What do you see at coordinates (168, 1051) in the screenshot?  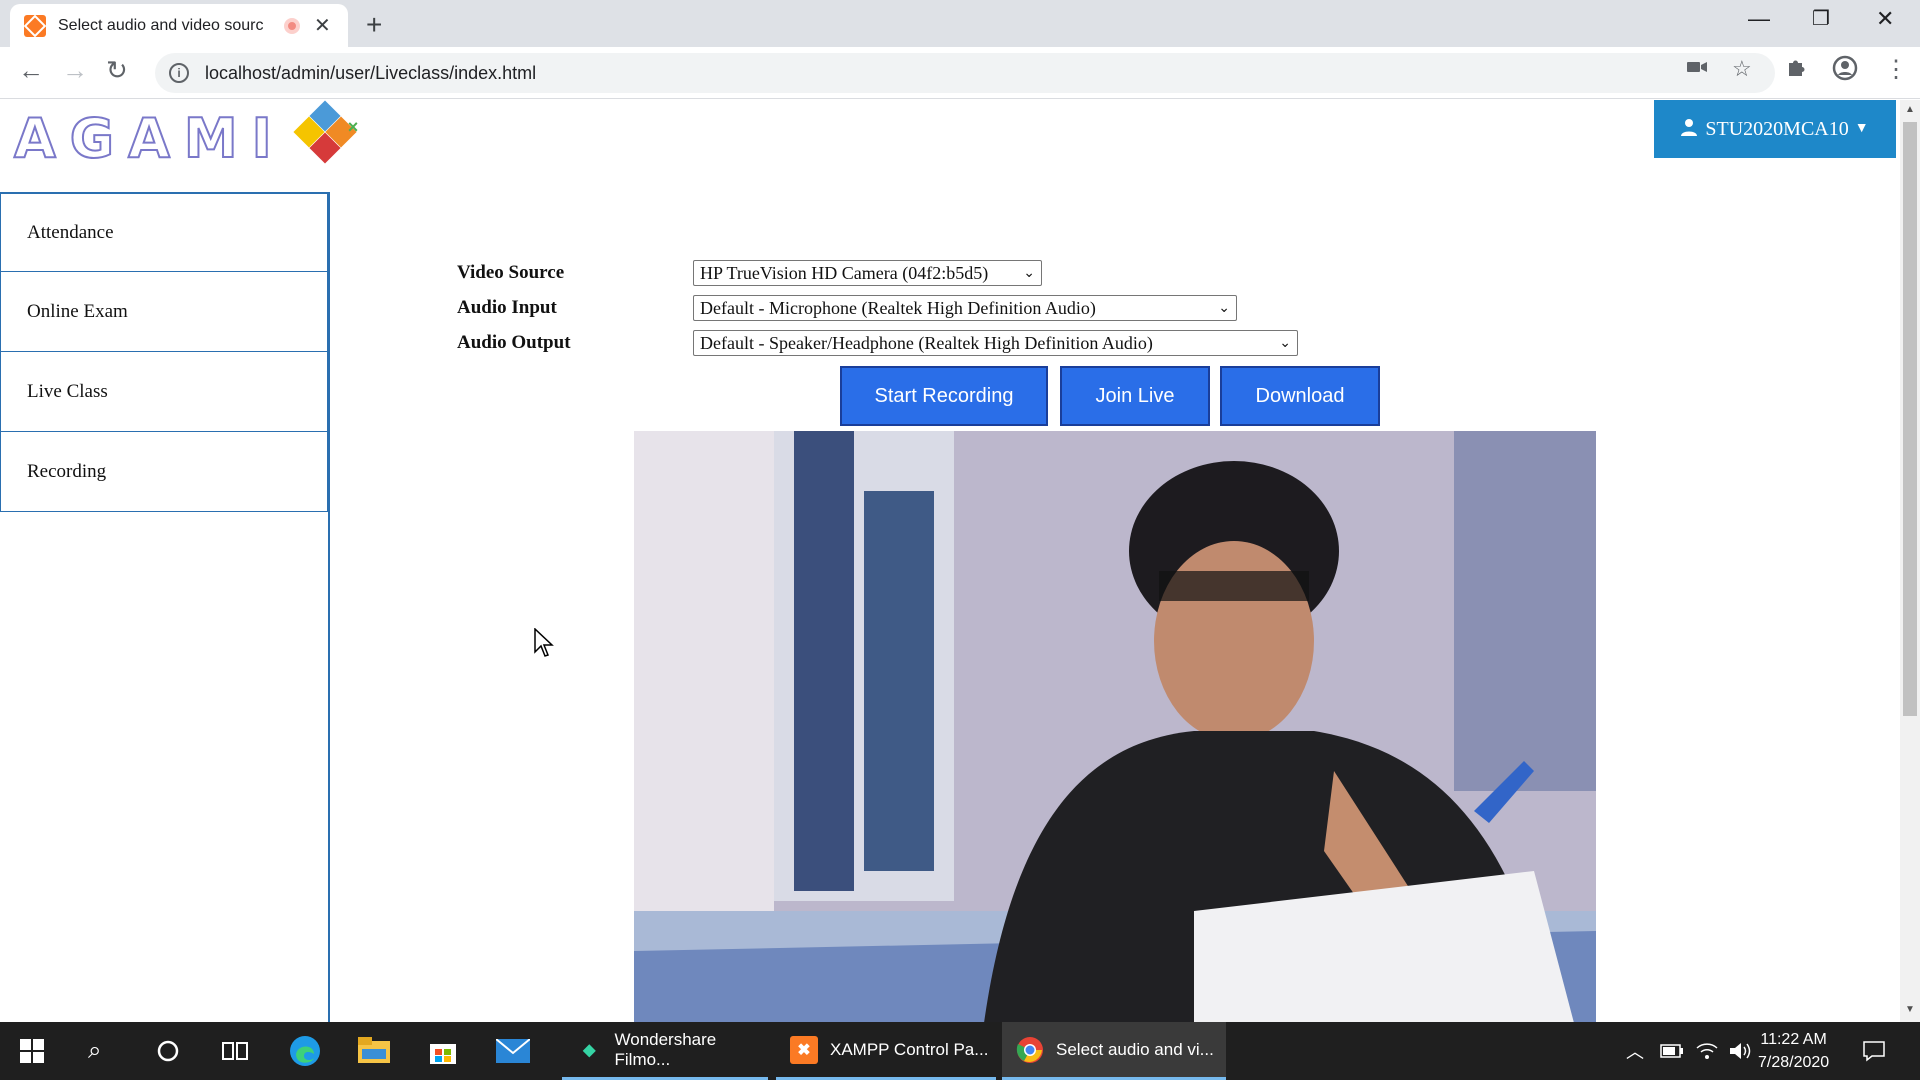 I see `cortana-circle-icon` at bounding box center [168, 1051].